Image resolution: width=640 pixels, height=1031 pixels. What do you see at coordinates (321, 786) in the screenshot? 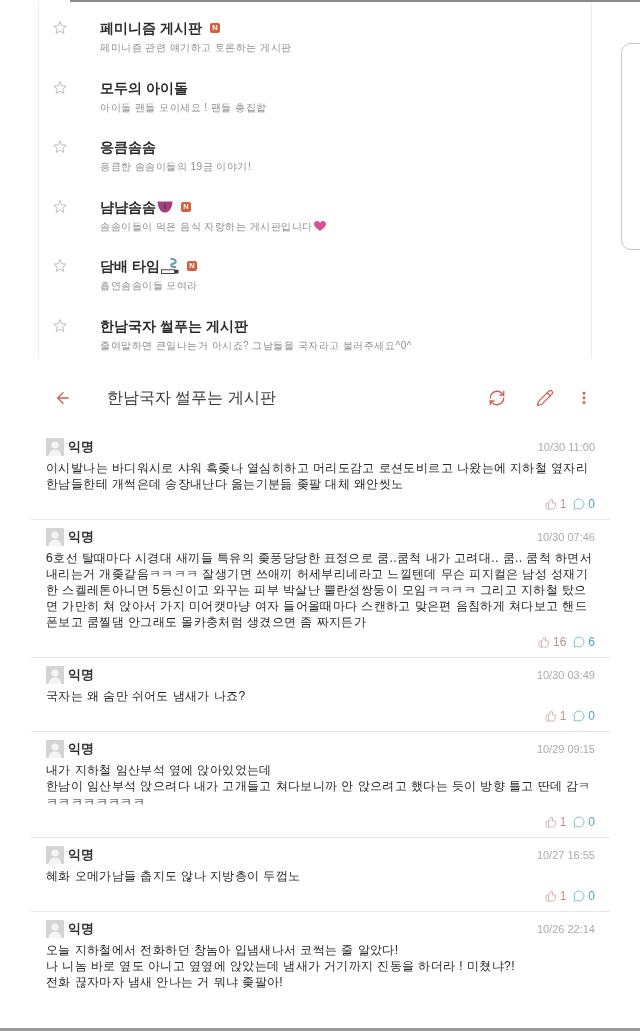
I see `post-text: 내가 지하철 임산부석 옆에 앉아있었는데 한남이 임산부석 앉으려다 내가 고개들고 쳐다보니까 안 앉으려고 했다는 듯이 방향 틀고 딴데 감ㅋㅋㅋㅋㅋㅋㅋㅋㅋ` at bounding box center [321, 786].